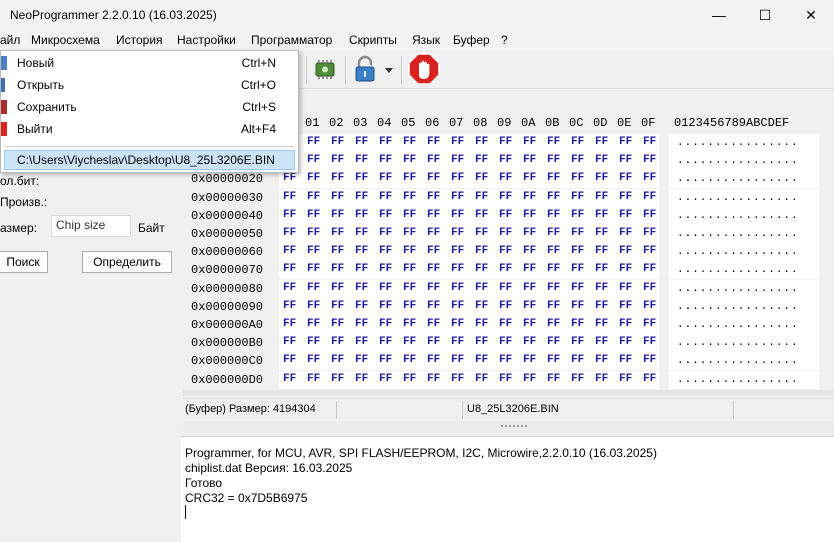 This screenshot has height=542, width=834. What do you see at coordinates (24, 262) in the screenshot?
I see `search-button: Поиск` at bounding box center [24, 262].